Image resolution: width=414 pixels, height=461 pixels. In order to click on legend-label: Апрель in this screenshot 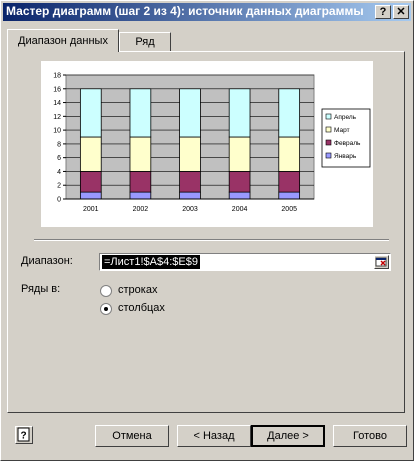, I will do `click(345, 117)`.